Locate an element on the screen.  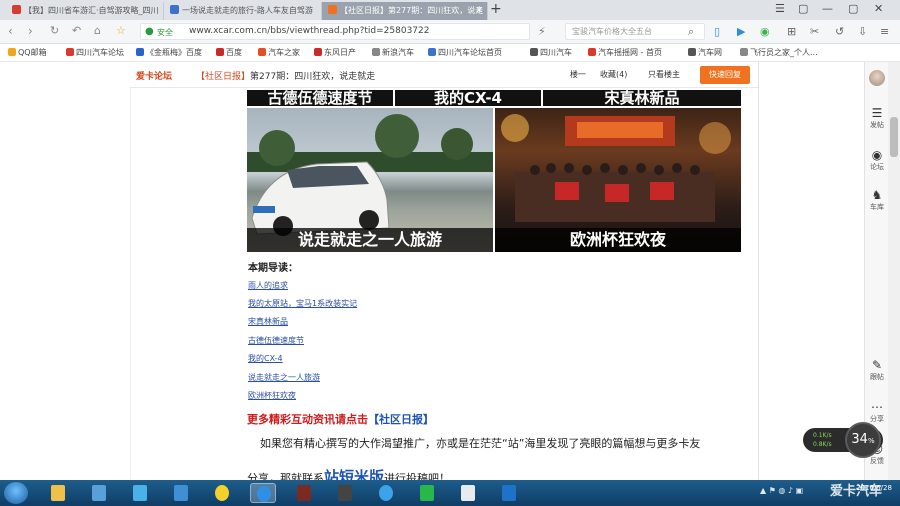
image-strip: 我的CX-4 is located at coordinates (468, 98).